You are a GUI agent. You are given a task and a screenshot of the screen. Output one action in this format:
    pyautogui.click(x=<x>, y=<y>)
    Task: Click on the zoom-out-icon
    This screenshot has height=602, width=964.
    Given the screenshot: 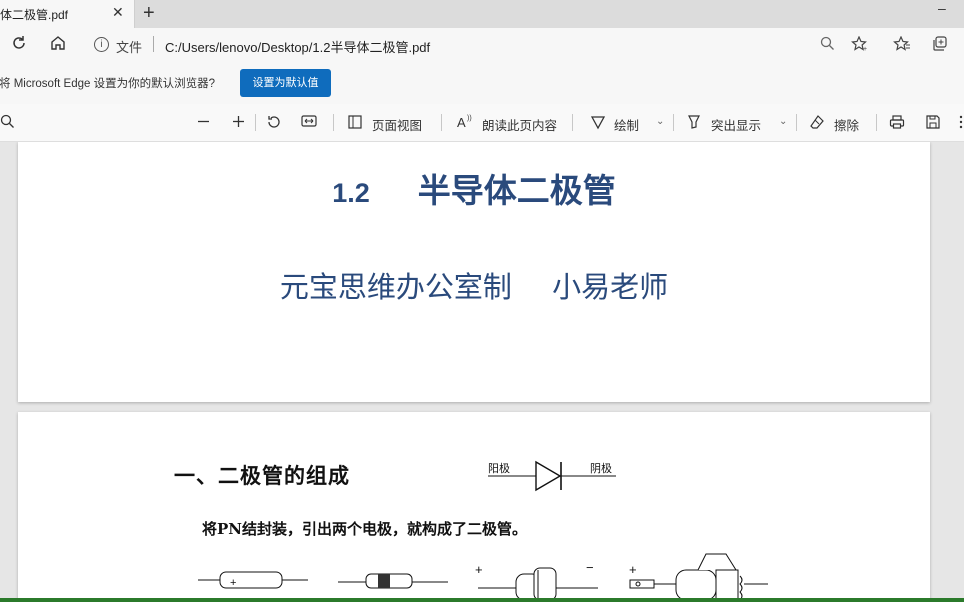 What is the action you would take?
    pyautogui.click(x=203, y=123)
    